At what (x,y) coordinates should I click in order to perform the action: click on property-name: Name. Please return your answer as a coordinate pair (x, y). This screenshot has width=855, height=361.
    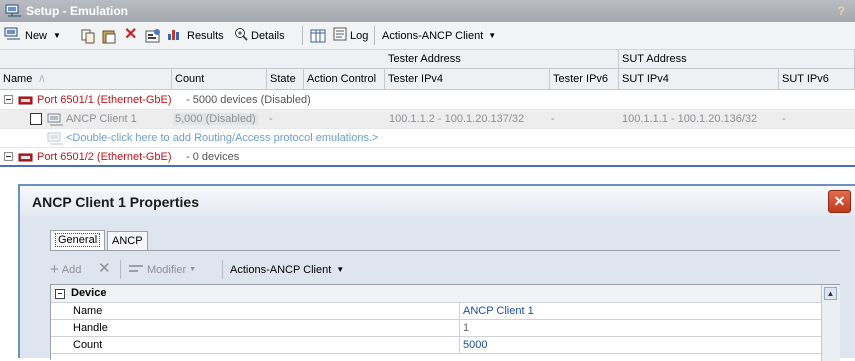
    Looking at the image, I should click on (88, 311).